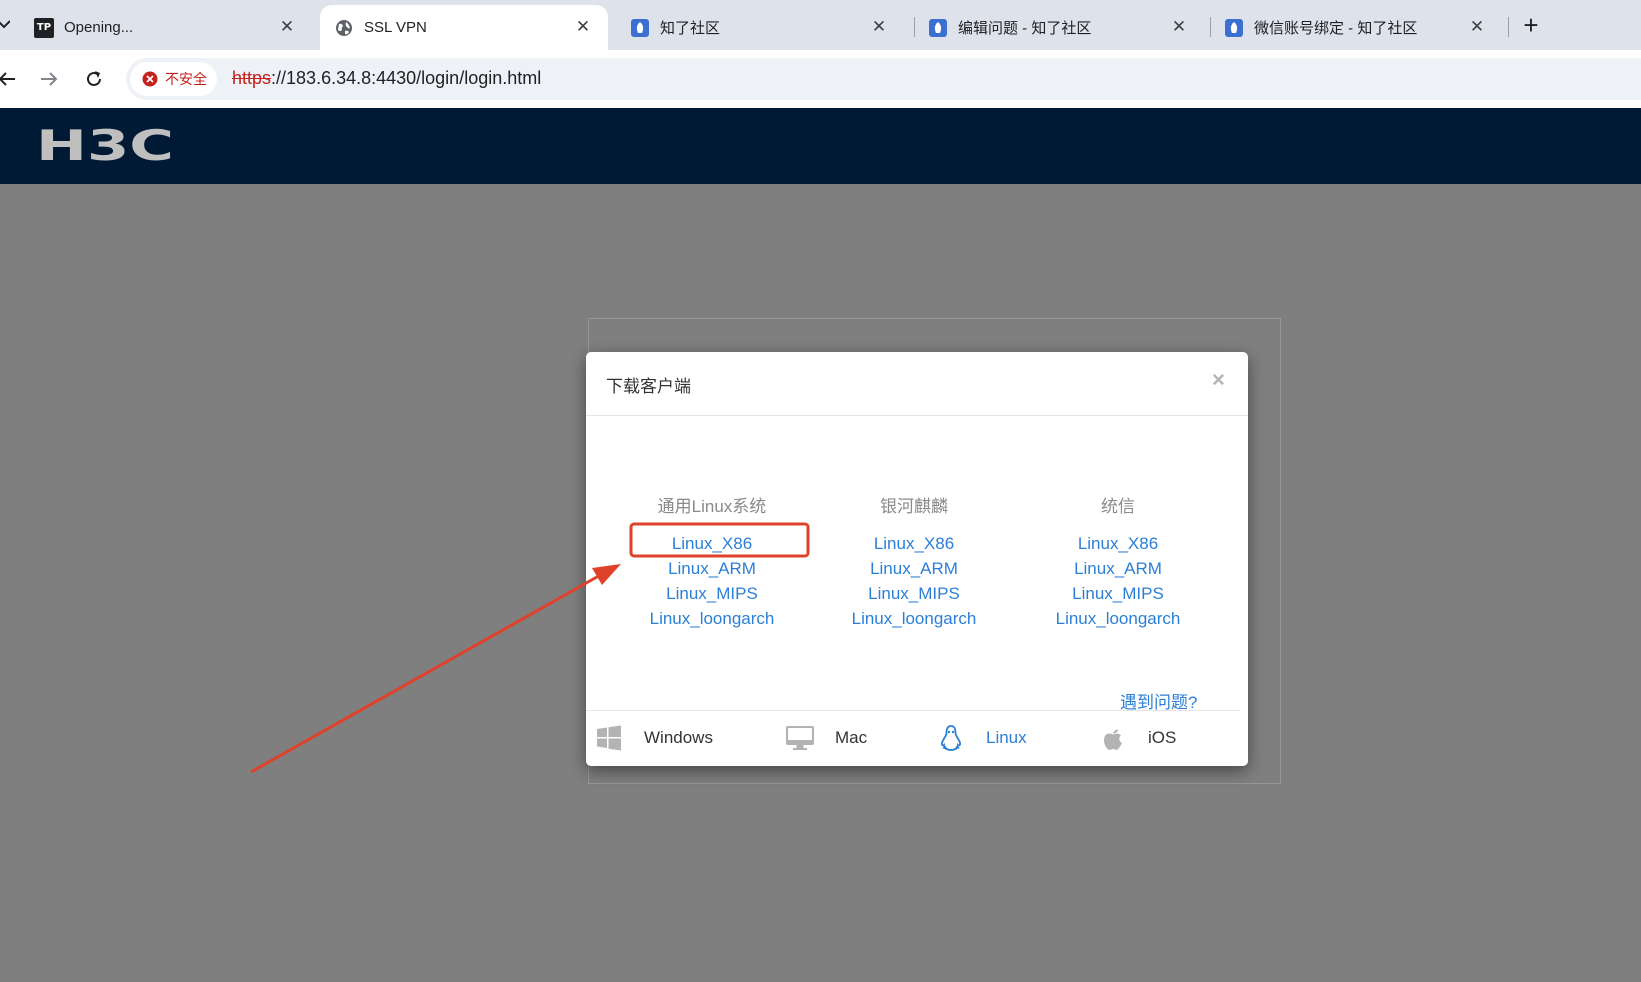  Describe the element at coordinates (913, 737) in the screenshot. I see `os-tab-bar: Windows Mac Linux iOS` at that location.